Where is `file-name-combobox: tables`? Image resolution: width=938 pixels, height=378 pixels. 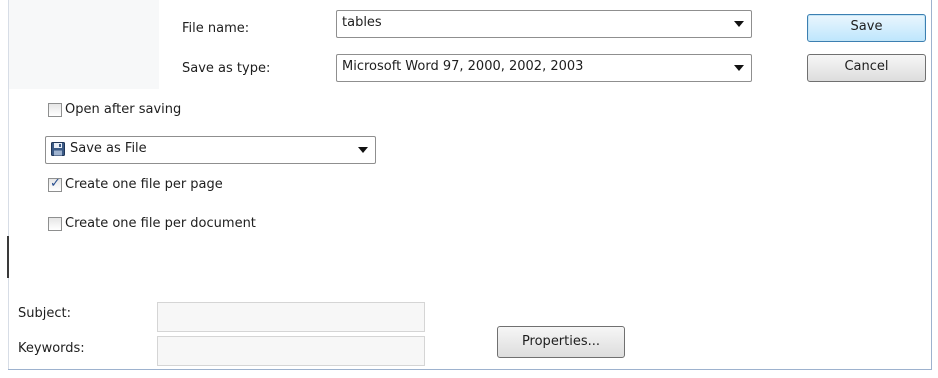
file-name-combobox: tables is located at coordinates (544, 24).